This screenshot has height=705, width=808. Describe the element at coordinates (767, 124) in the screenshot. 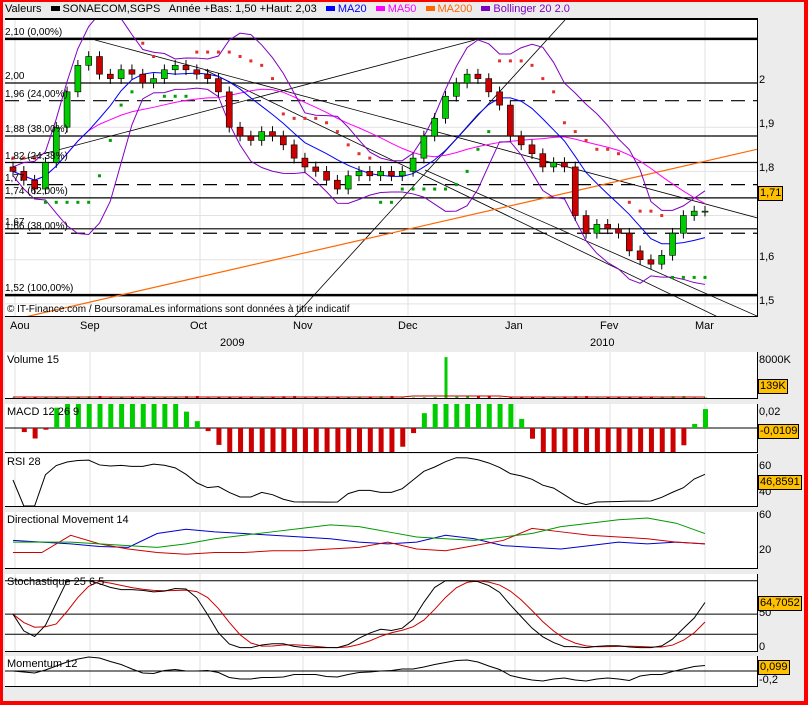

I see `price-axis-tick: 1,9` at that location.